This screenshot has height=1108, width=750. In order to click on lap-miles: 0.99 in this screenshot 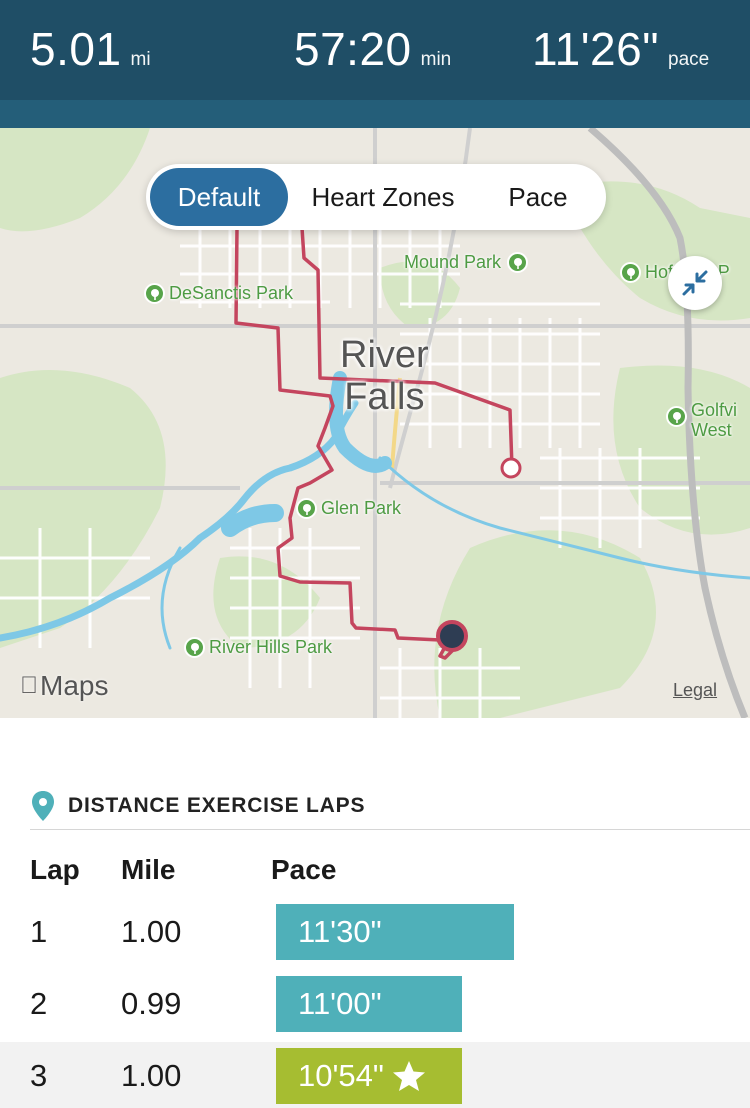, I will do `click(151, 1003)`.